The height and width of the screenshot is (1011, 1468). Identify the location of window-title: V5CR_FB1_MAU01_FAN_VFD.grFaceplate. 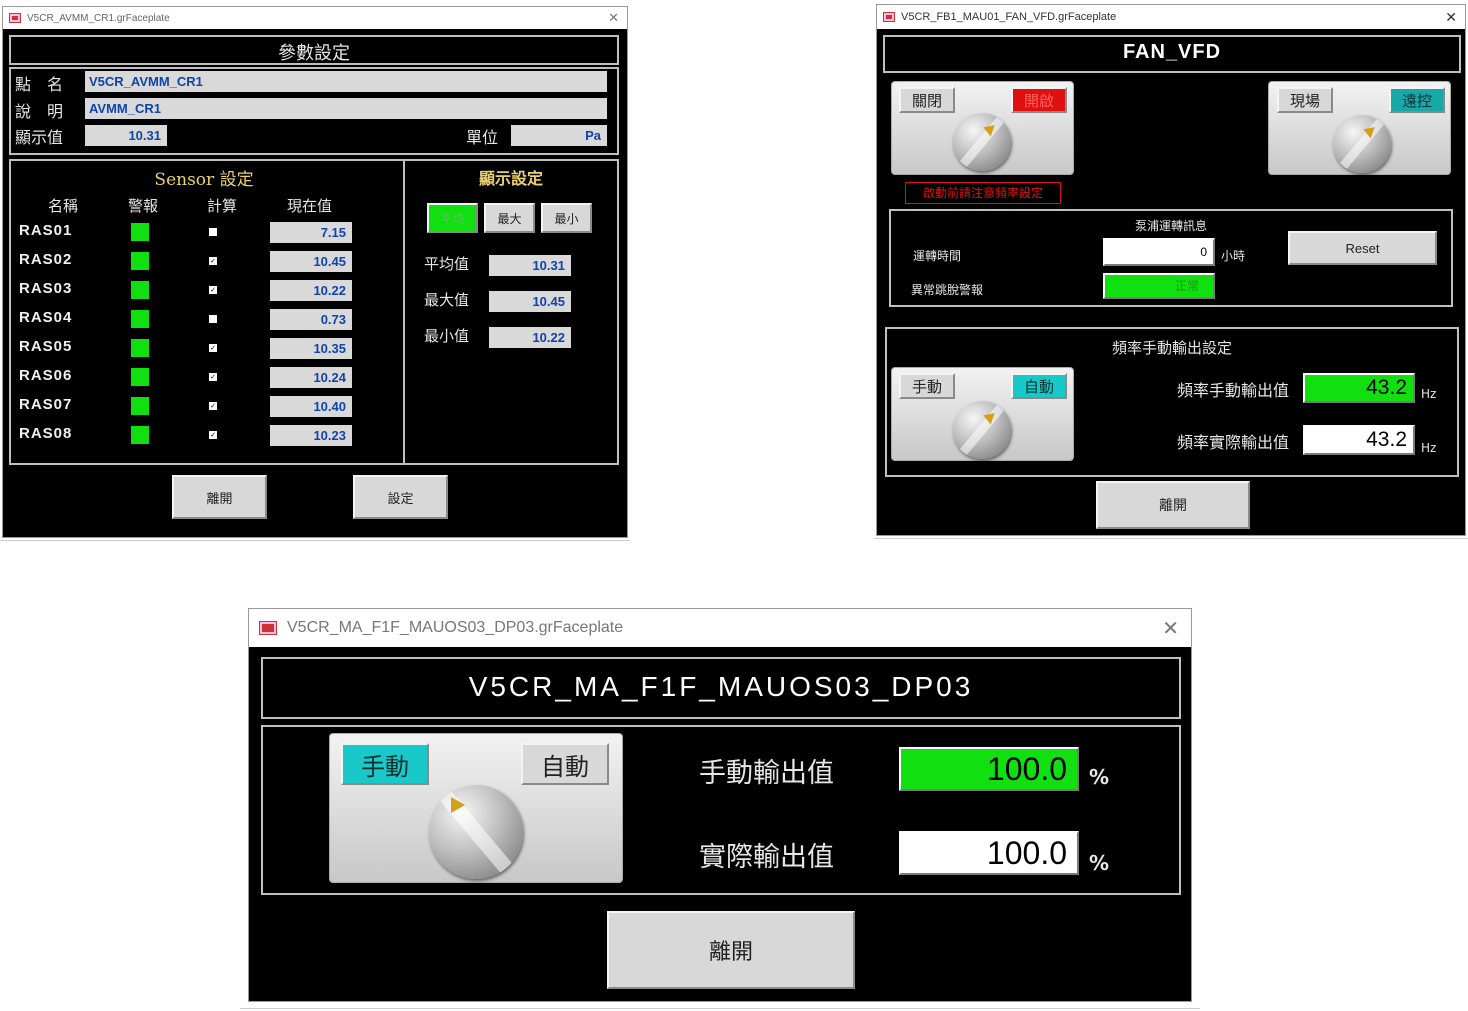
(1009, 17).